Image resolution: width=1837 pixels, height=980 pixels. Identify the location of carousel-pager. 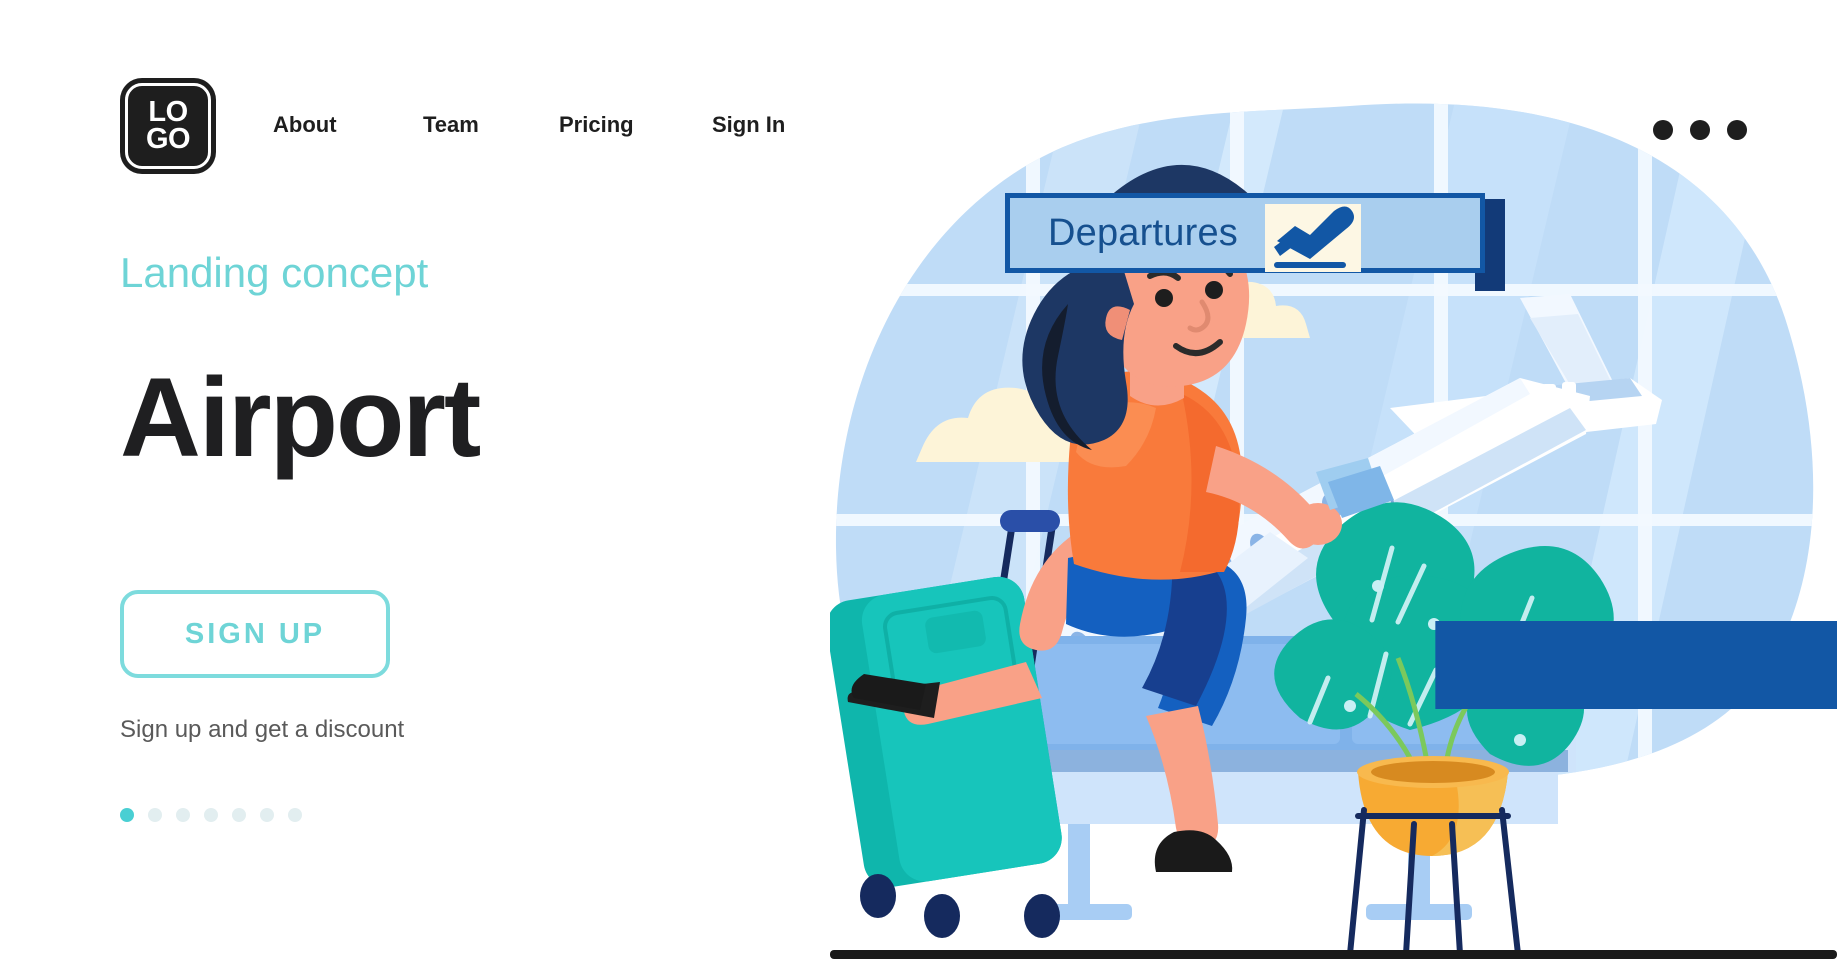
(440, 815).